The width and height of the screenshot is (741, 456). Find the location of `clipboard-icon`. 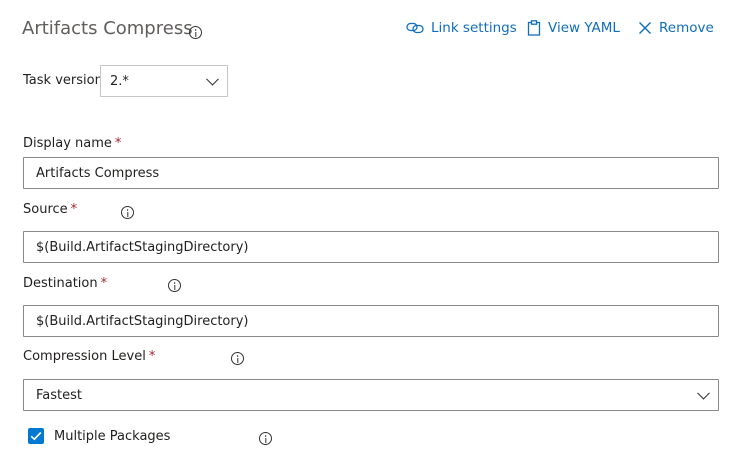

clipboard-icon is located at coordinates (534, 28).